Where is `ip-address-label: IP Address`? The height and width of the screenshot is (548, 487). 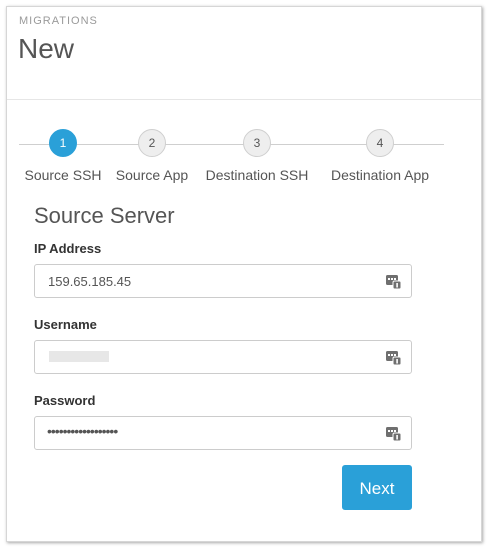 ip-address-label: IP Address is located at coordinates (68, 248).